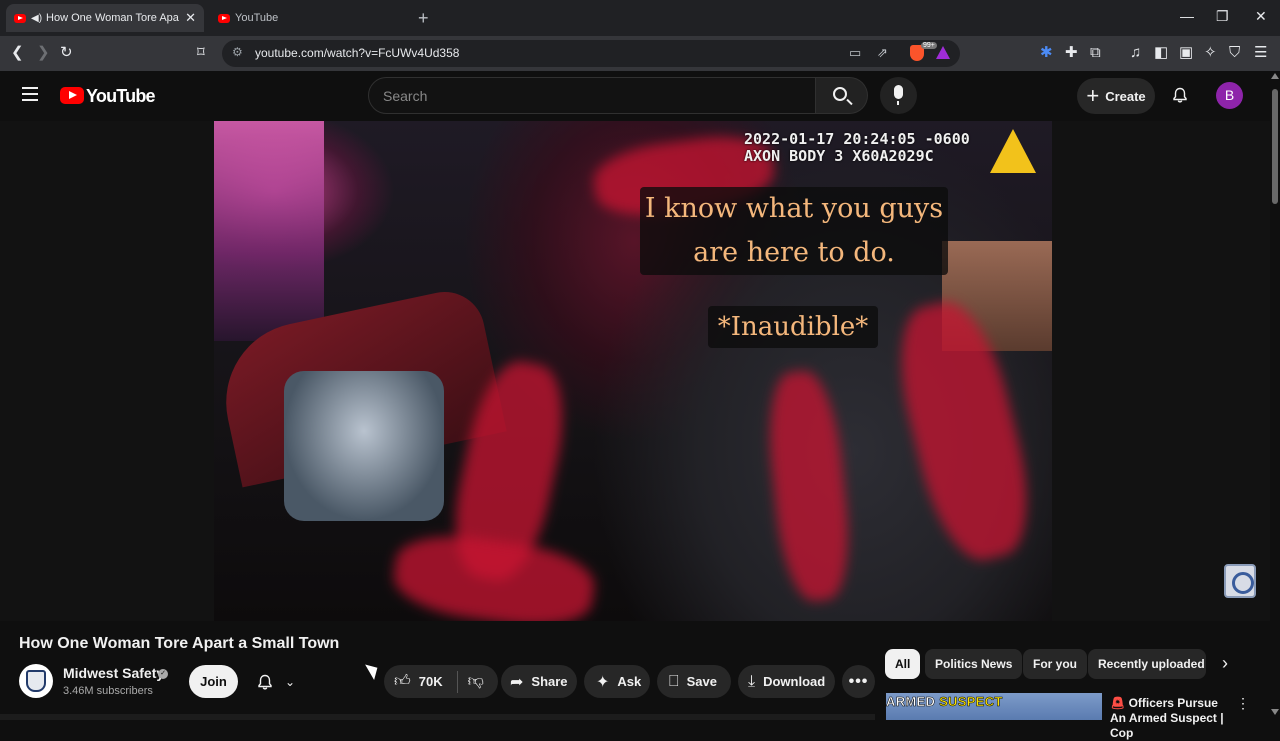 This screenshot has width=1280, height=741. What do you see at coordinates (882, 53) in the screenshot?
I see `share-page-icon: ⇗` at bounding box center [882, 53].